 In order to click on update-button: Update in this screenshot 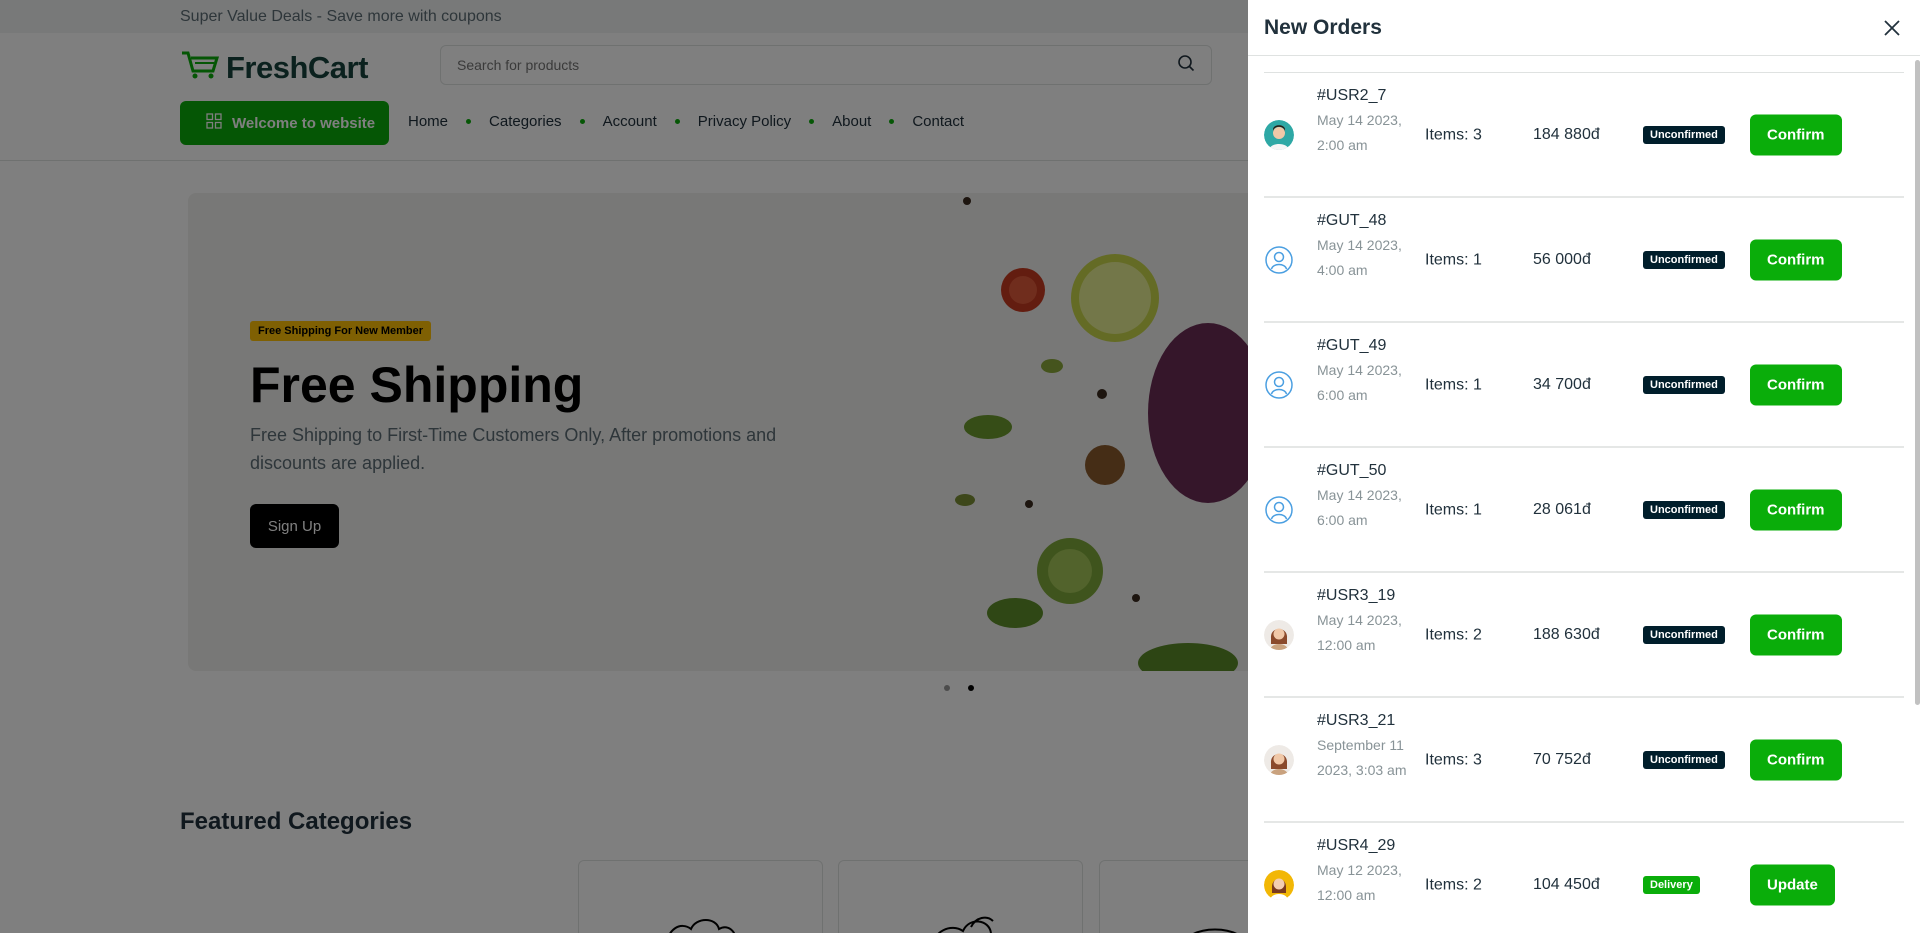, I will do `click(1792, 884)`.